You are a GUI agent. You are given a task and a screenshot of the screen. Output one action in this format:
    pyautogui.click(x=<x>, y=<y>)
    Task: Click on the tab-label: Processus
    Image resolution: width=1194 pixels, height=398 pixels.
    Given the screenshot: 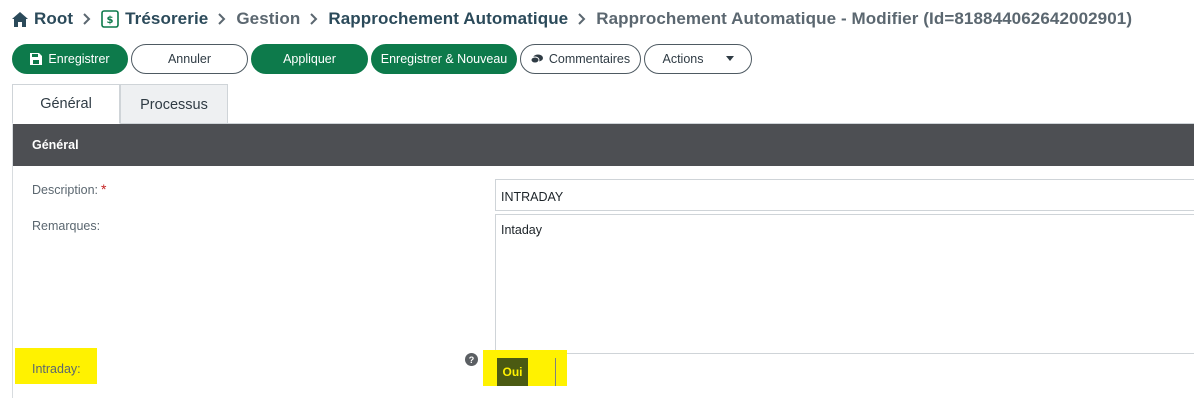 What is the action you would take?
    pyautogui.click(x=174, y=104)
    